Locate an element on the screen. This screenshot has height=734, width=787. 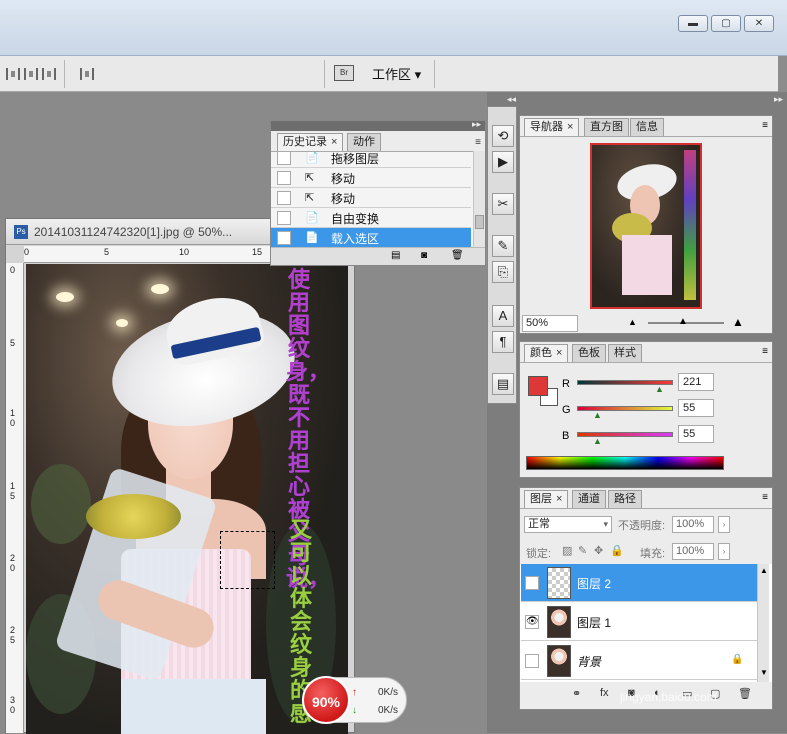
lock-position-icon: ✥ is located at coordinates (598, 550).